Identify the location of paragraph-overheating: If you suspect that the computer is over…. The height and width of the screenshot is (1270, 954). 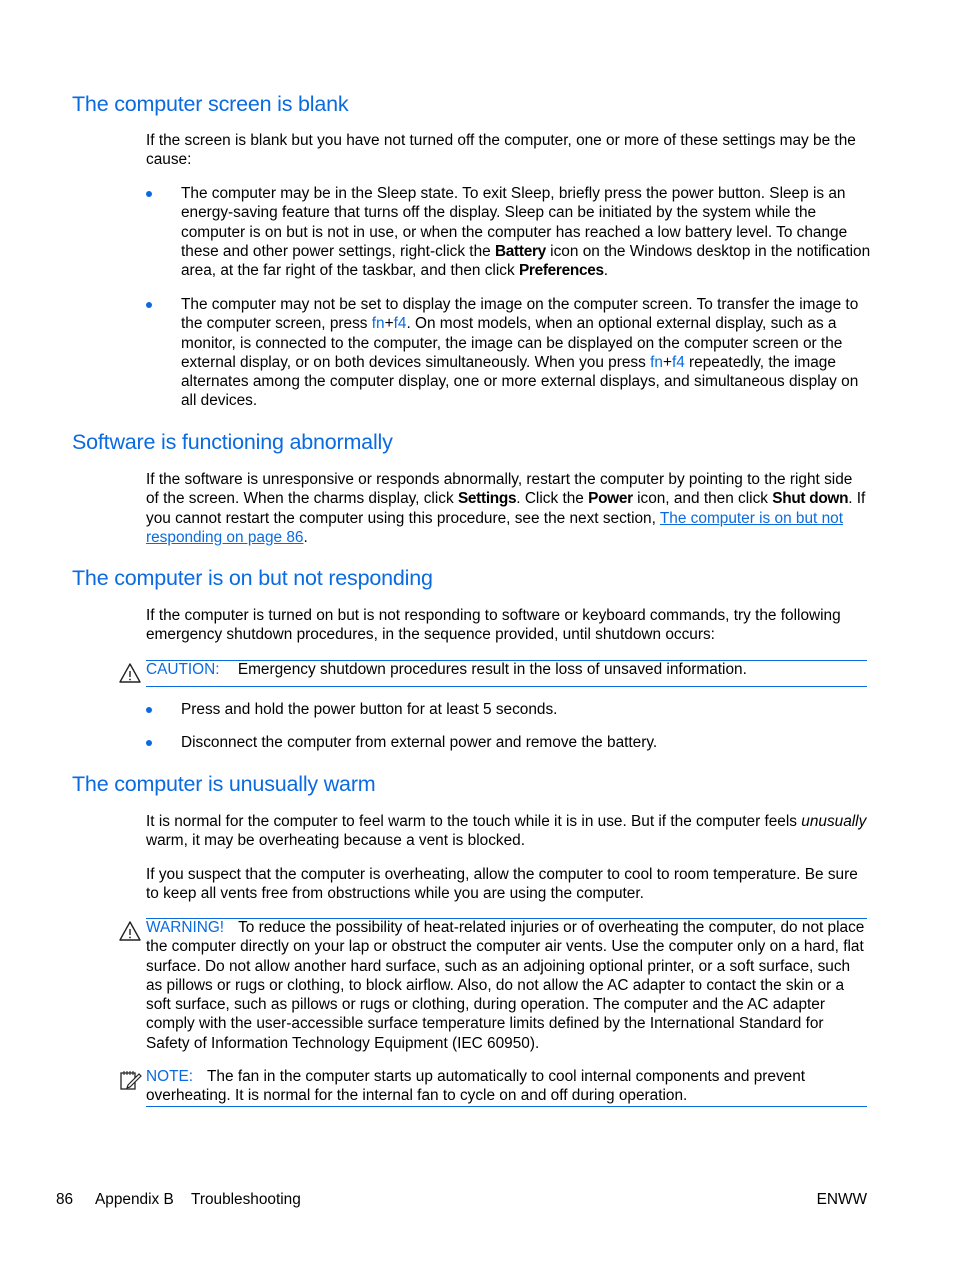
(502, 884).